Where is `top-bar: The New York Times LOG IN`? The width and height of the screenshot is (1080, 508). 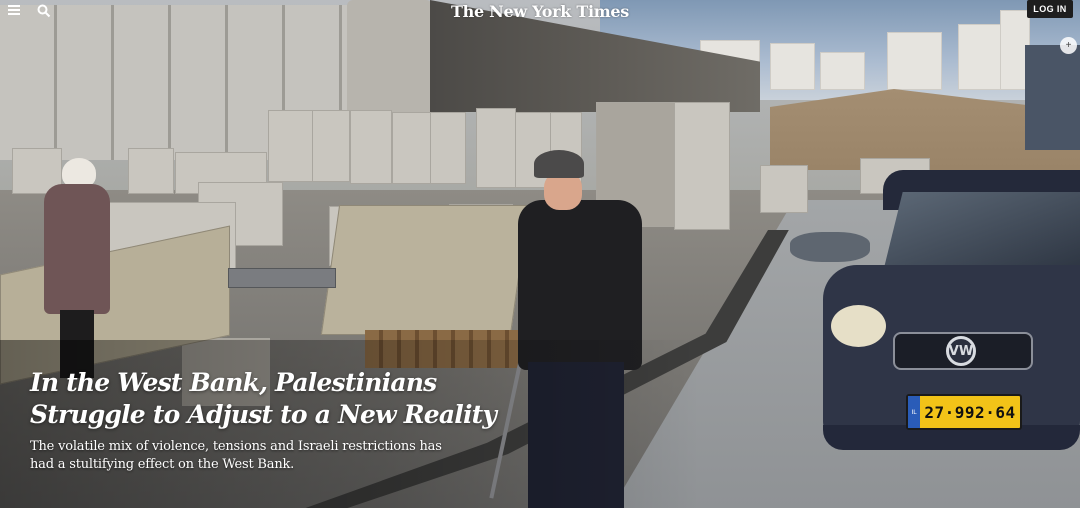
top-bar: The New York Times LOG IN is located at coordinates (540, 11).